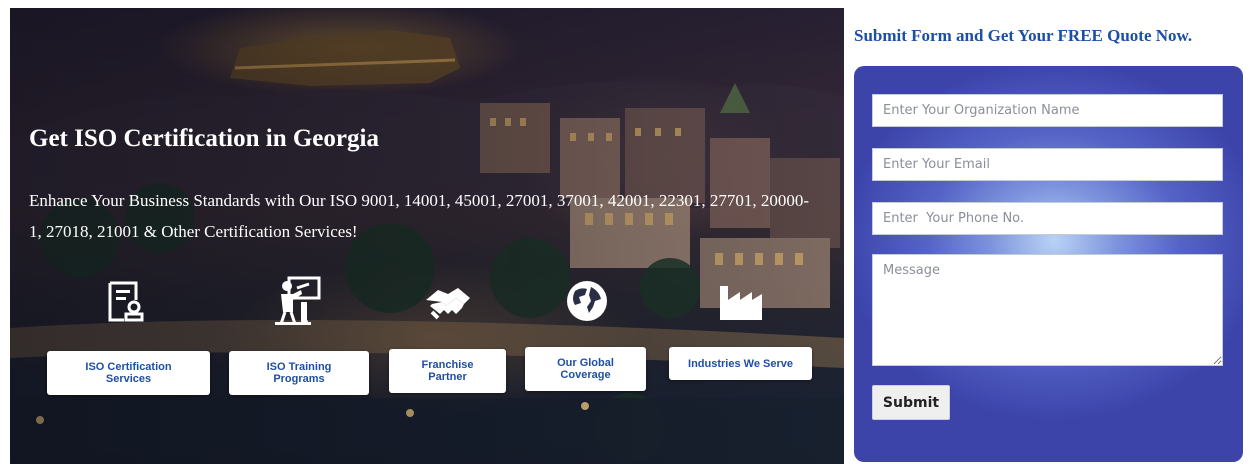 Image resolution: width=1255 pixels, height=464 pixels. What do you see at coordinates (1047, 110) in the screenshot?
I see `organization-name-input` at bounding box center [1047, 110].